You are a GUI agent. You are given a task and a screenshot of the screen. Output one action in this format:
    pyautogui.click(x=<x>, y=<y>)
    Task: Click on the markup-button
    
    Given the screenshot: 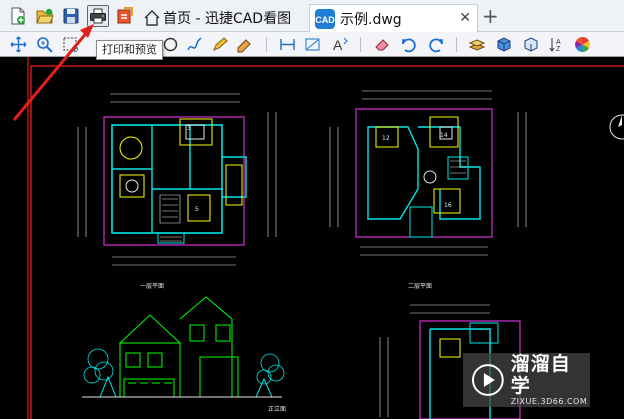 What is the action you would take?
    pyautogui.click(x=244, y=44)
    